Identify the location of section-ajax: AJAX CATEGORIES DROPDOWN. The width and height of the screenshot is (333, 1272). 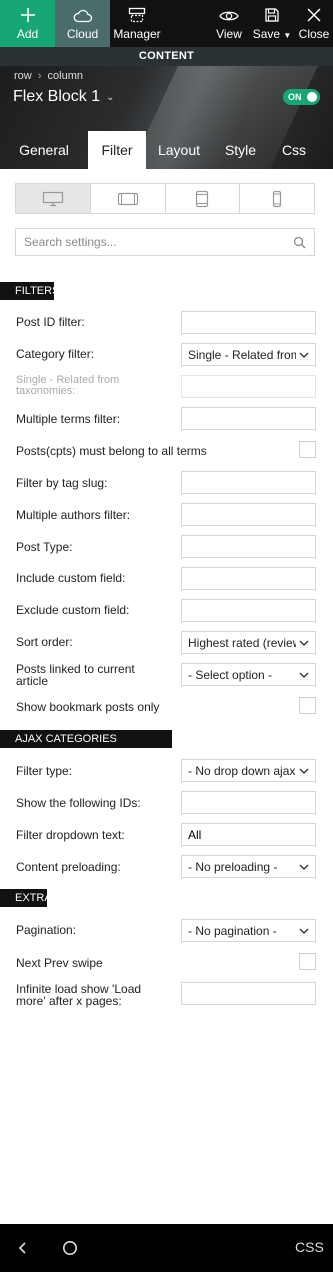
(86, 746).